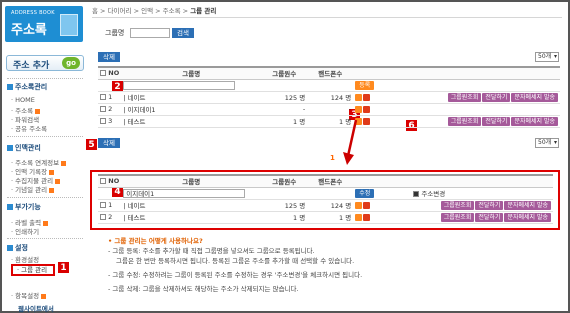 This screenshot has height=313, width=570. I want to click on table-row: 1 | 네이트 125 명 124 명 그룹원조회 전달하기 문자메세지 발송, so click(325, 205).